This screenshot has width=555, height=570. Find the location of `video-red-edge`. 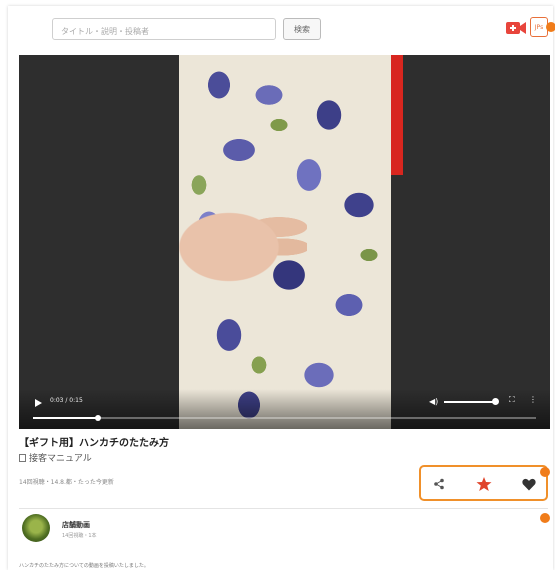

video-red-edge is located at coordinates (397, 115).